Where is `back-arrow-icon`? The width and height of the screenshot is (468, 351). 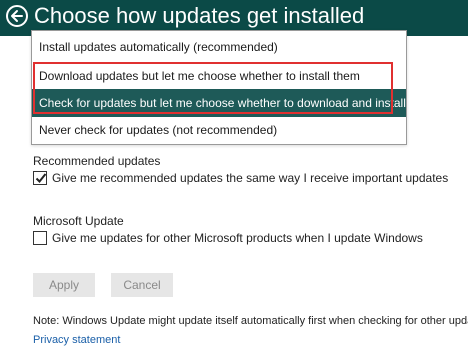 back-arrow-icon is located at coordinates (17, 16).